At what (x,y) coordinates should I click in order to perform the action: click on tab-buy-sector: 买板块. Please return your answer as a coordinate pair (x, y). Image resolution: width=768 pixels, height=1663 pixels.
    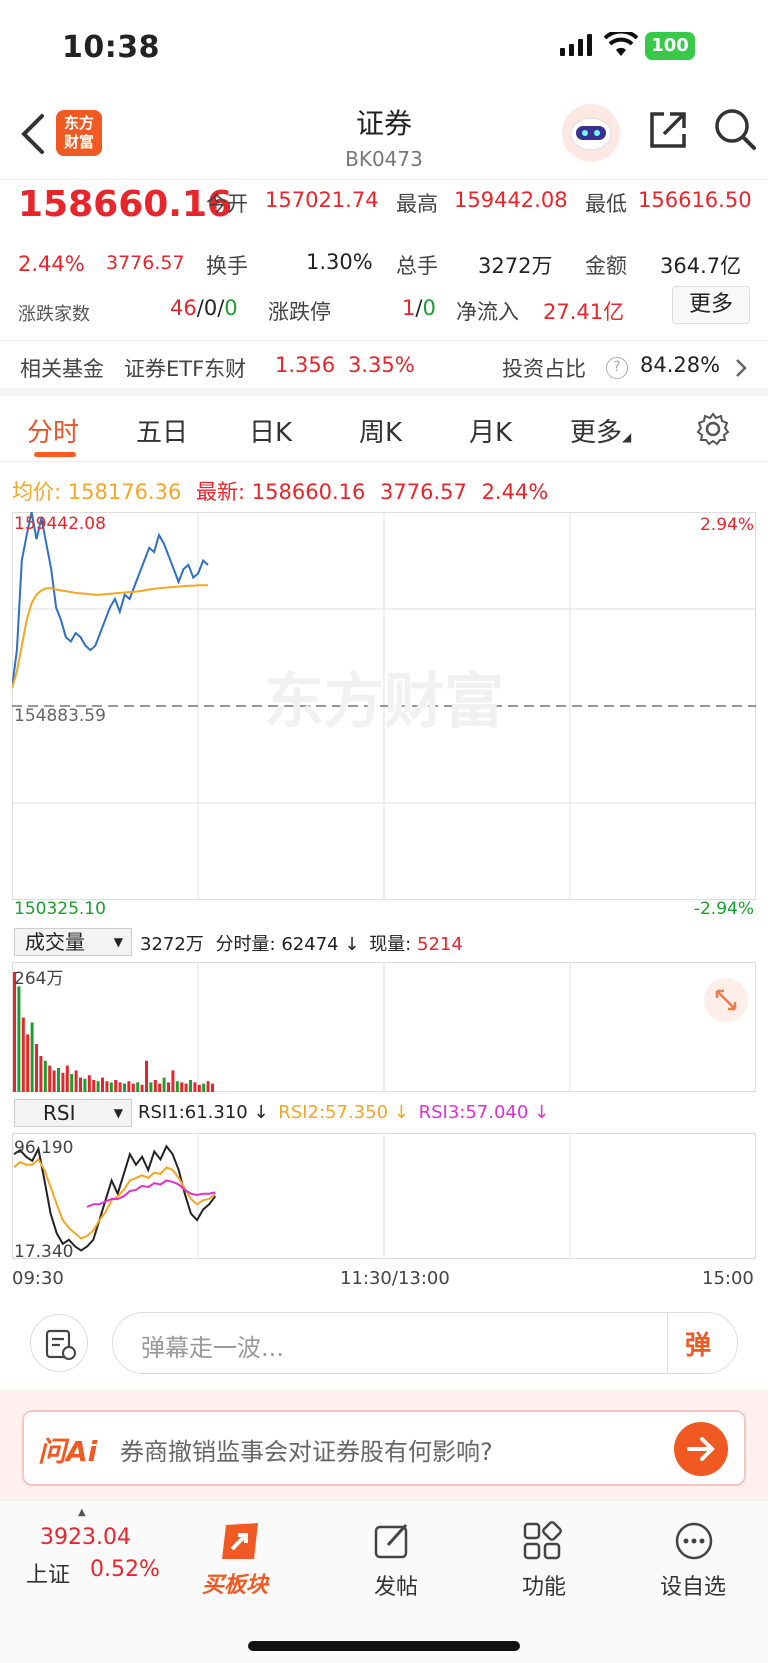
    Looking at the image, I should click on (252, 1556).